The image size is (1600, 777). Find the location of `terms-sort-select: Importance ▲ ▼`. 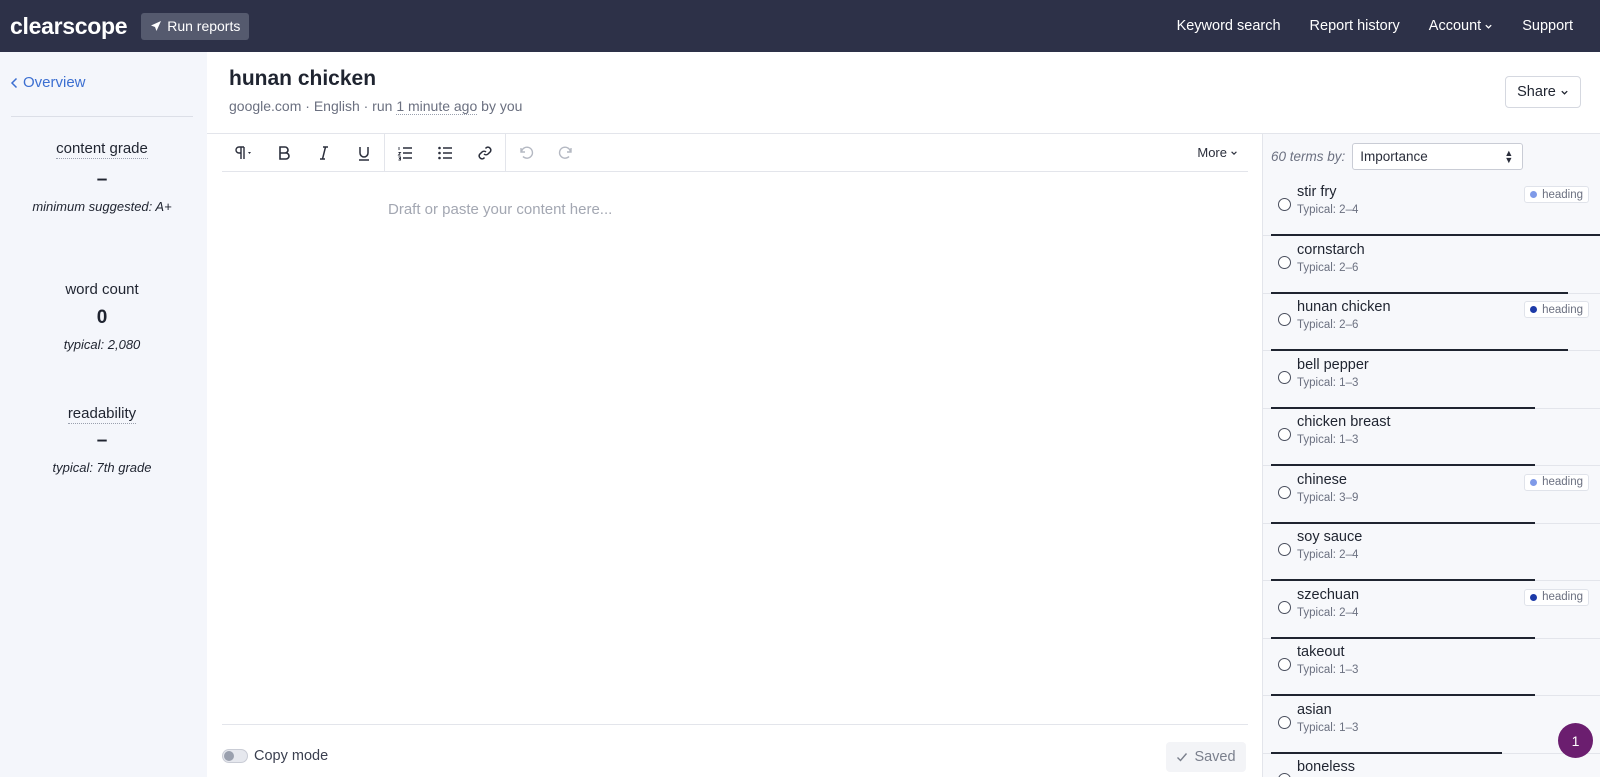

terms-sort-select: Importance ▲ ▼ is located at coordinates (1438, 156).